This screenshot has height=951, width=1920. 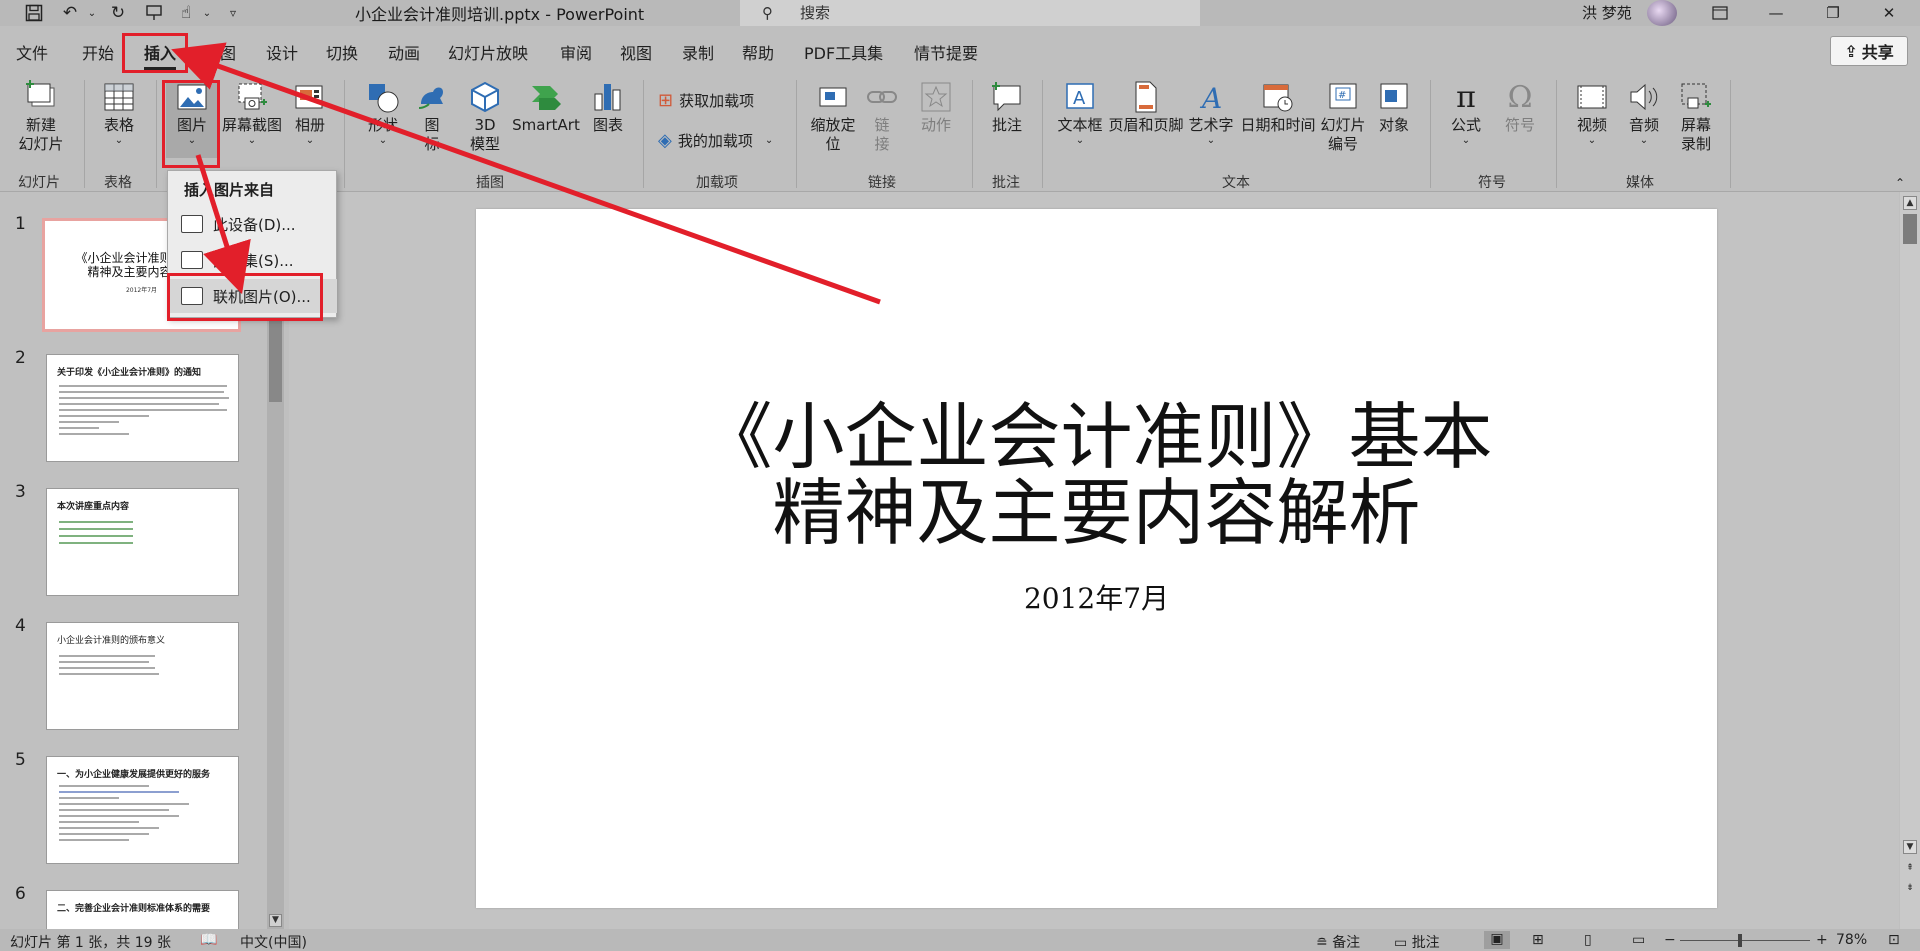 I want to click on normal-view-icon: ▣, so click(x=1497, y=940).